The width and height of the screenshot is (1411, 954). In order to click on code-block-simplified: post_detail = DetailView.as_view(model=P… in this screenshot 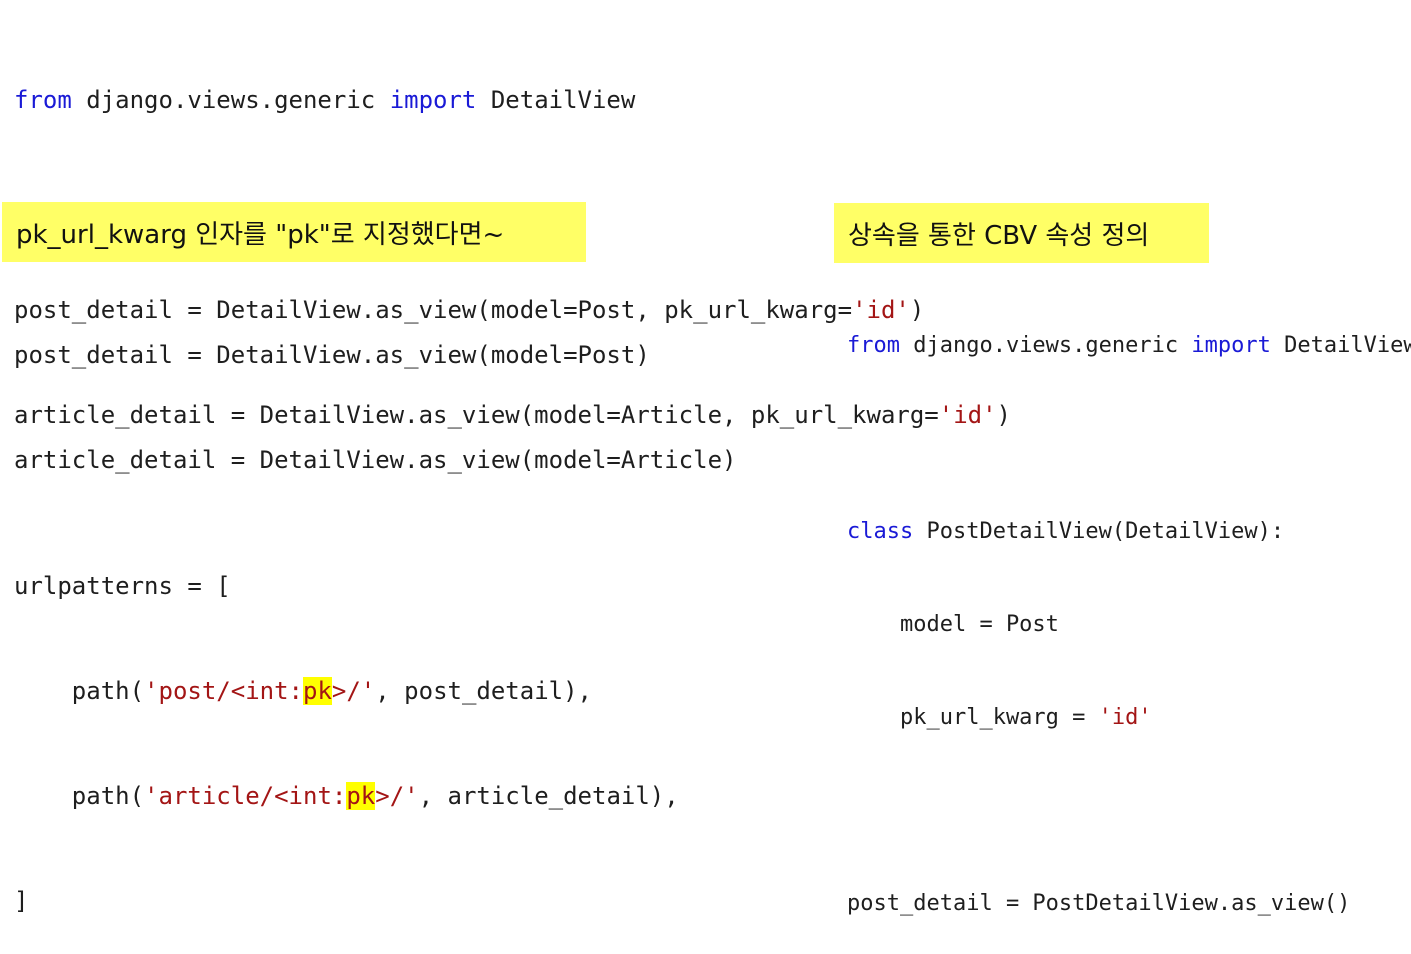, I will do `click(375, 390)`.